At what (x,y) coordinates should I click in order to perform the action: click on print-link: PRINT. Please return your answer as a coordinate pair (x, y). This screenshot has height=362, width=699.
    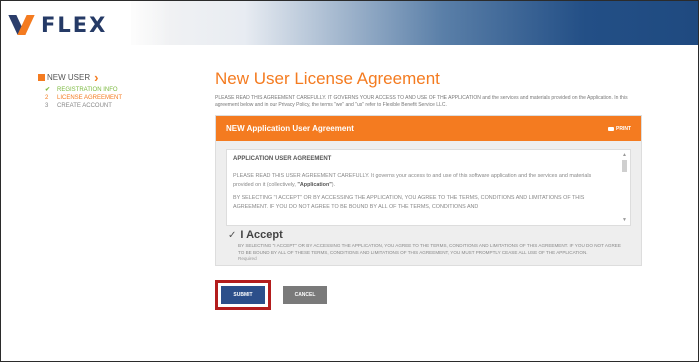
    Looking at the image, I should click on (619, 129).